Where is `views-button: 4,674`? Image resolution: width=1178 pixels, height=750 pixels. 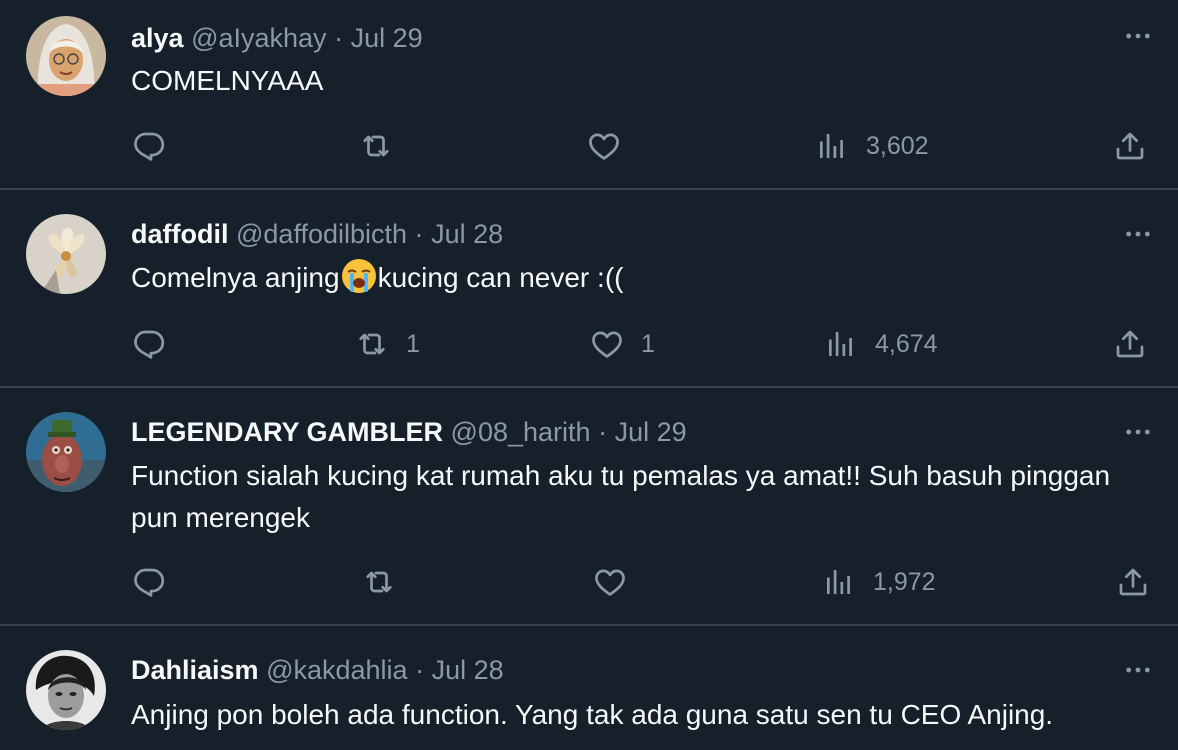
views-button: 4,674 is located at coordinates (880, 344).